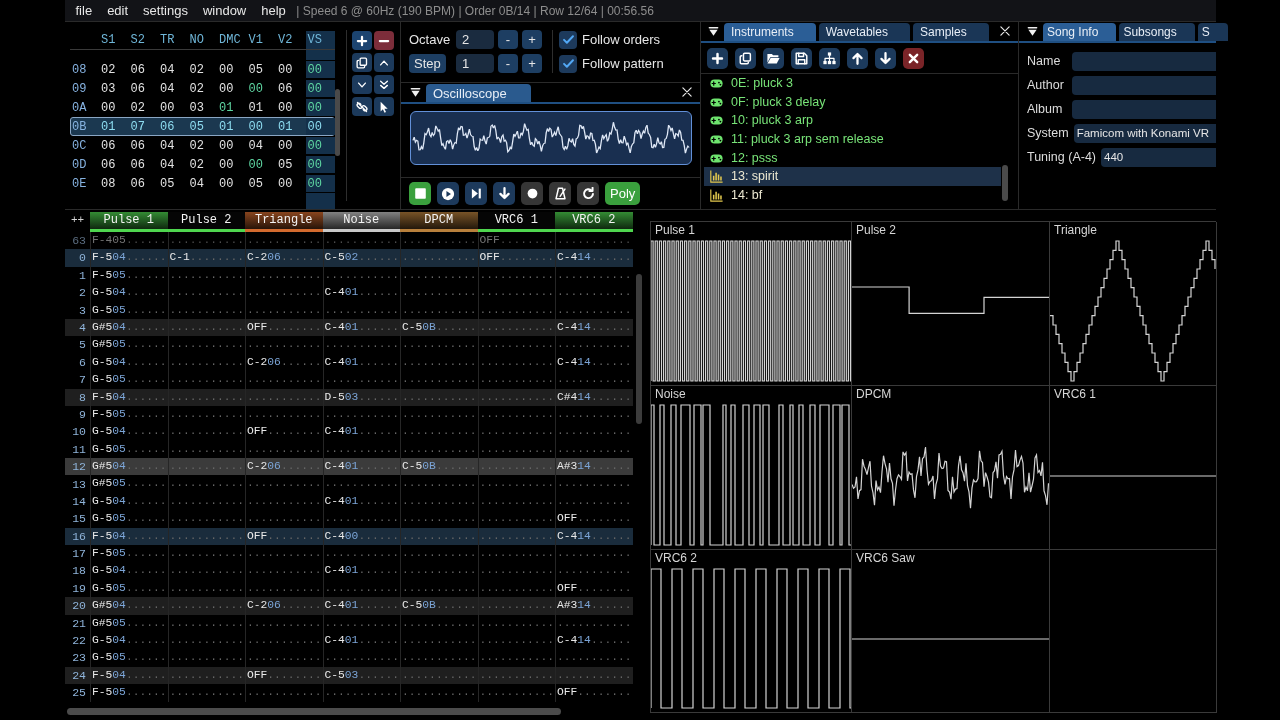  Describe the element at coordinates (588, 193) in the screenshot. I see `repeat-button` at that location.